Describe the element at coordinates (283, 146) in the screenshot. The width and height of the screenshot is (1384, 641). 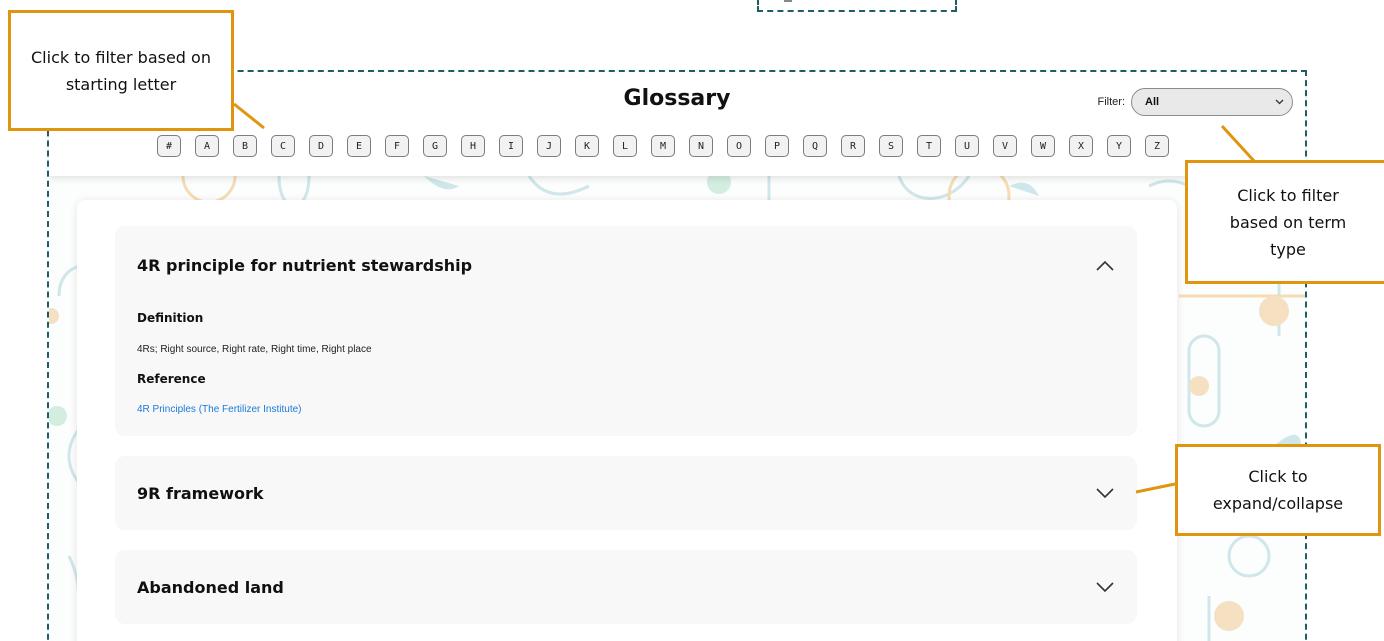
I see `letter-button-c: C` at that location.